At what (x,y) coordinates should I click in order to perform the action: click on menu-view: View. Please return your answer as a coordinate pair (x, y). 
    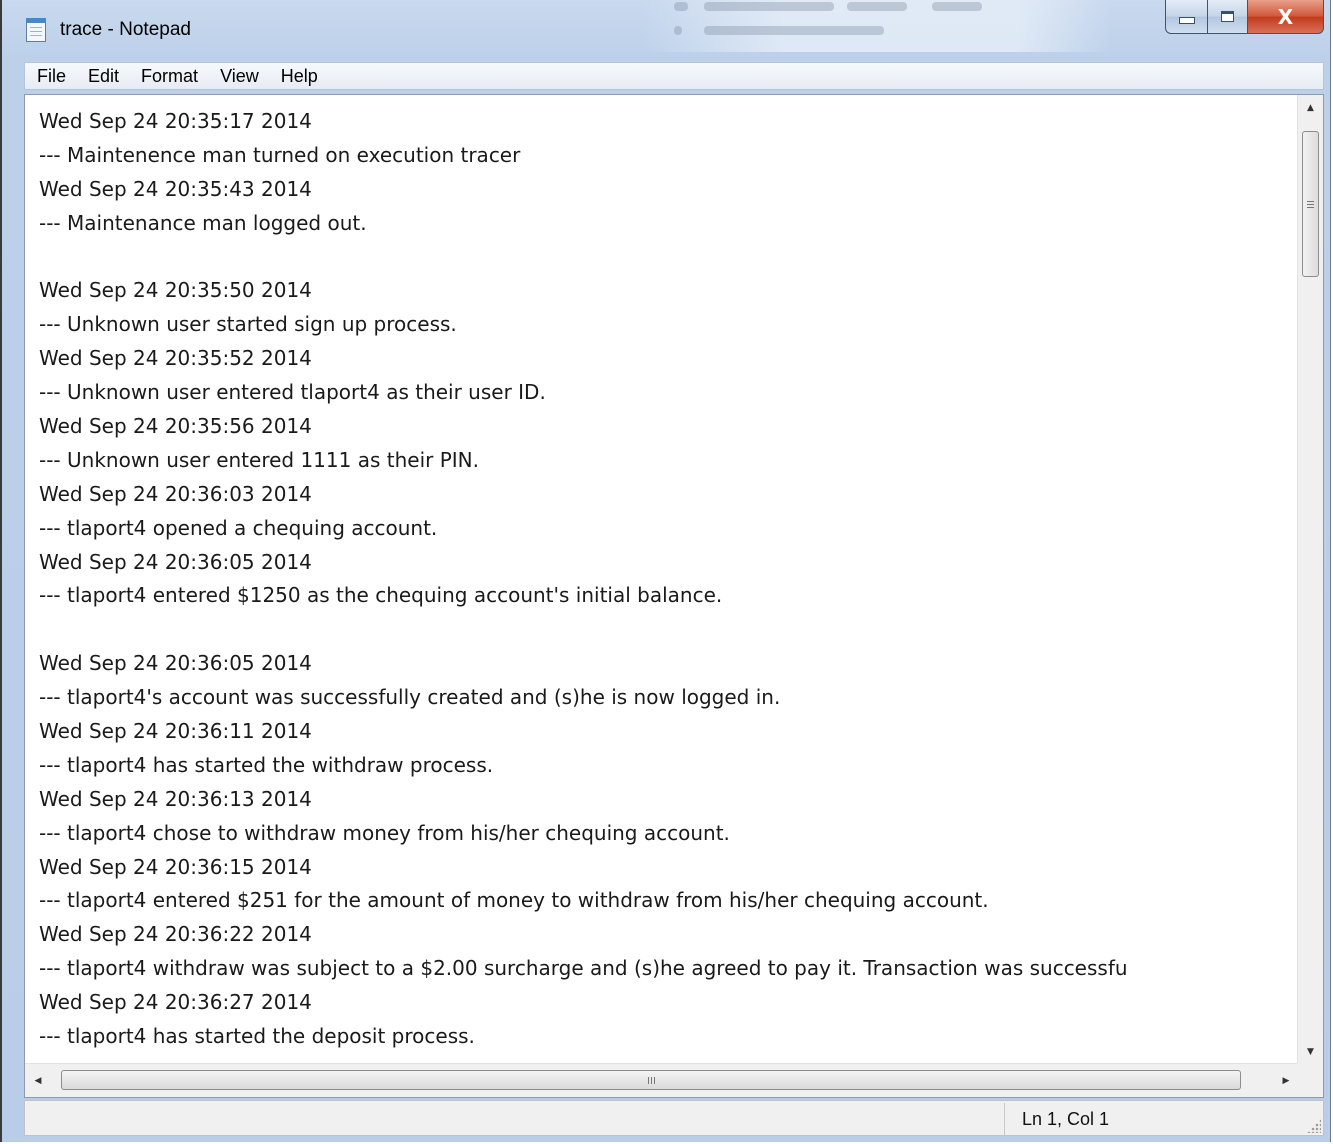
    Looking at the image, I should click on (238, 76).